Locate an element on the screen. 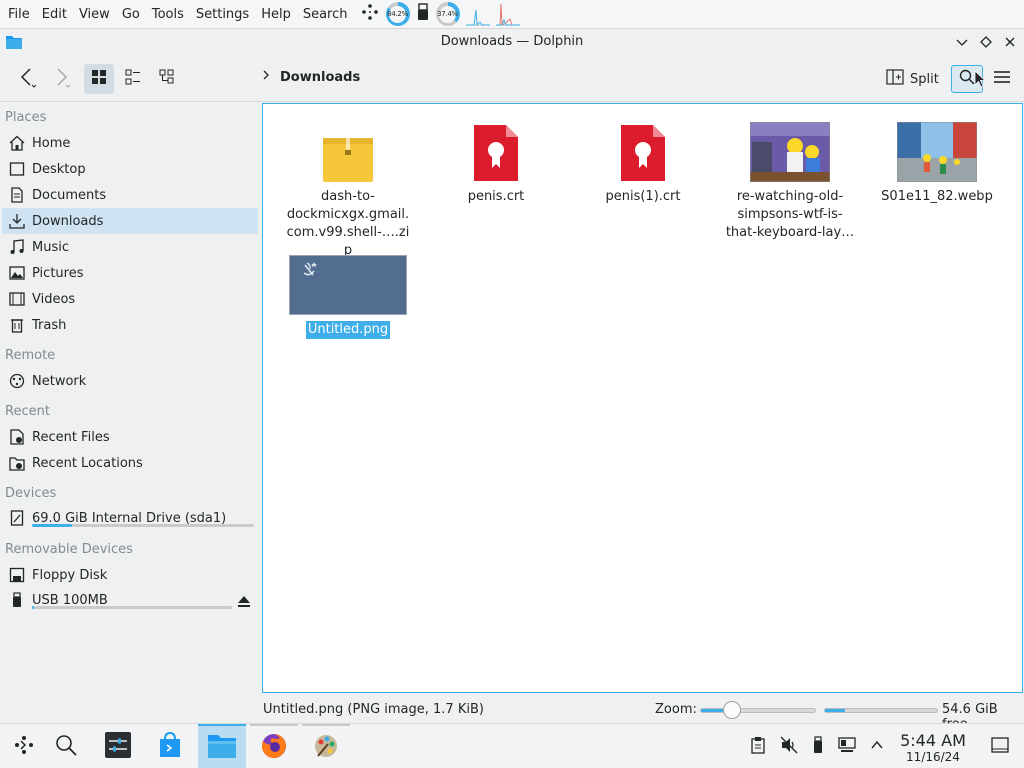 The width and height of the screenshot is (1024, 768). sidebar-item-floppy-disk: Floppy Disk is located at coordinates (130, 575).